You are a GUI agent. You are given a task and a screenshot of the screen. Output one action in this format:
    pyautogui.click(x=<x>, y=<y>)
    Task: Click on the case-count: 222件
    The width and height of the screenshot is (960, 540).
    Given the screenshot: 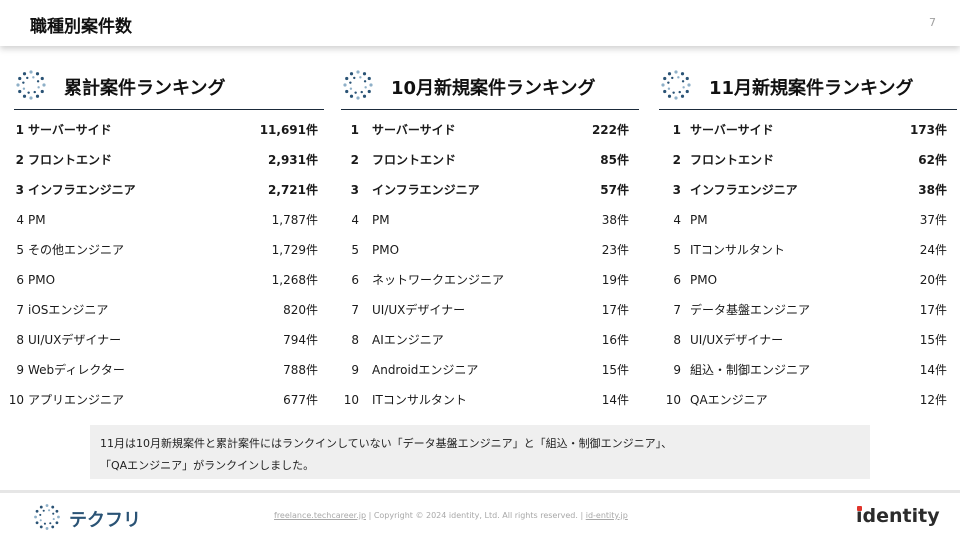 What is the action you would take?
    pyautogui.click(x=610, y=130)
    